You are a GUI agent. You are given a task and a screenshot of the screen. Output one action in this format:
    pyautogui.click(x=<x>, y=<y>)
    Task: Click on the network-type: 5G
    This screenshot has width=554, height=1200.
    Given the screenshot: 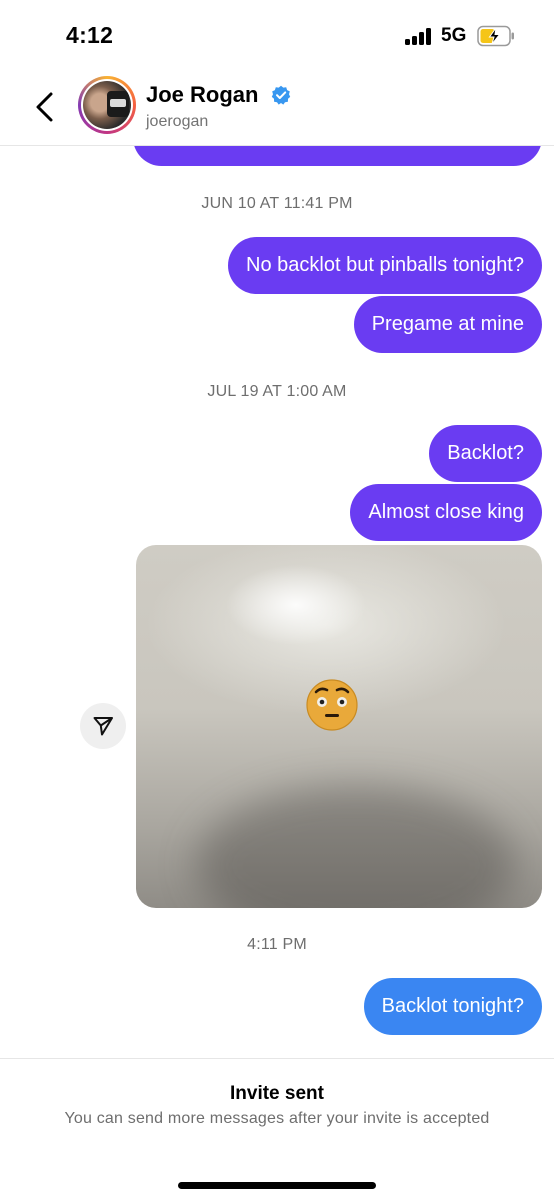 What is the action you would take?
    pyautogui.click(x=454, y=35)
    